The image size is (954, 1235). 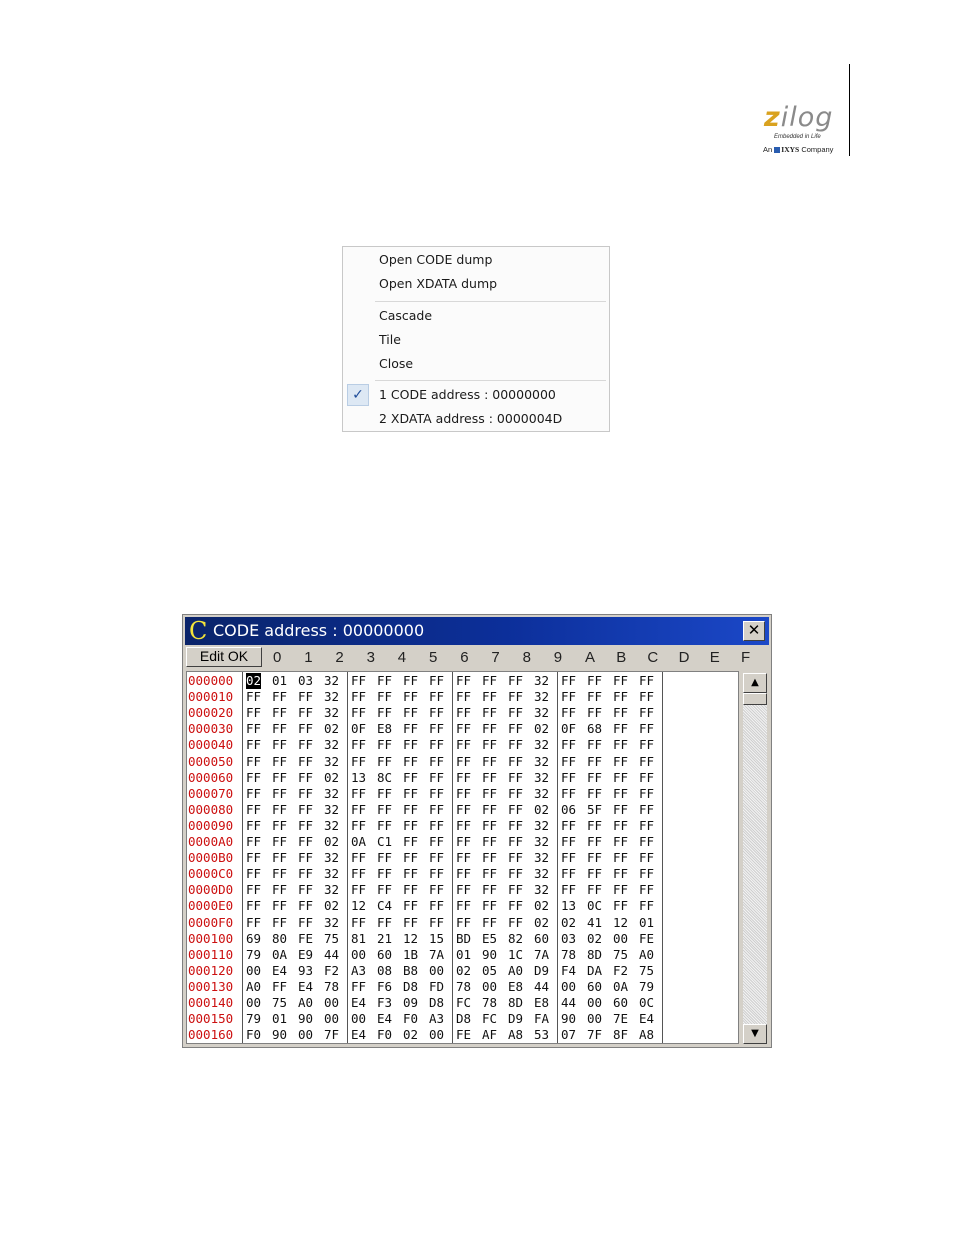 I want to click on byte-cell: AF, so click(x=489, y=1035).